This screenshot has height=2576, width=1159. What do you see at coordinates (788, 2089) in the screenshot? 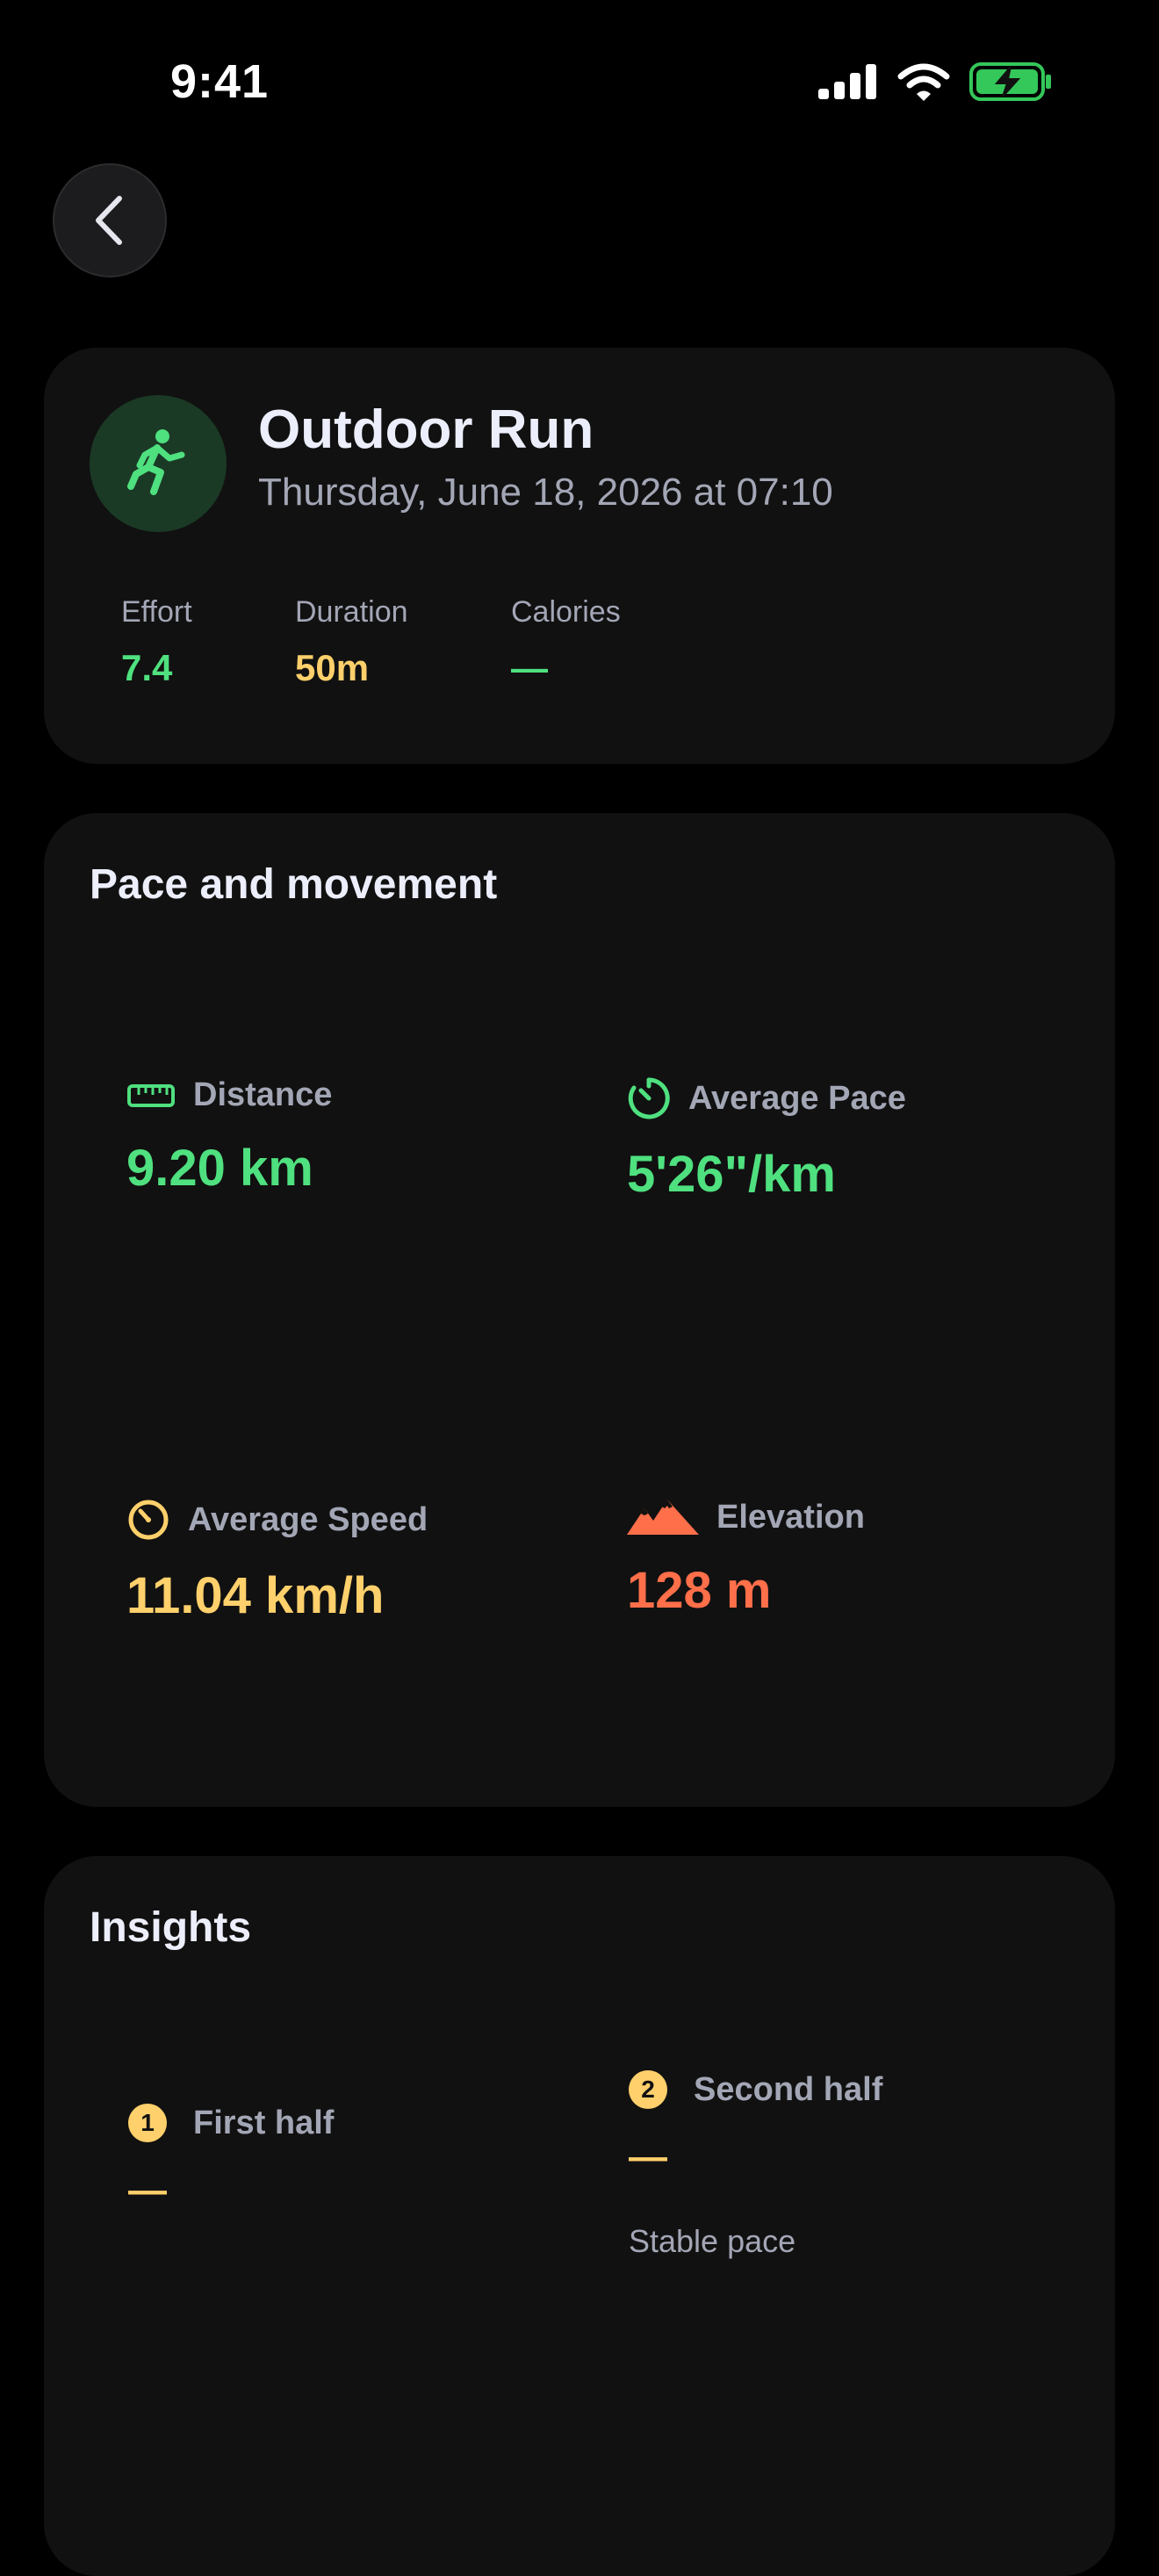
I see `insight-label: Second half` at bounding box center [788, 2089].